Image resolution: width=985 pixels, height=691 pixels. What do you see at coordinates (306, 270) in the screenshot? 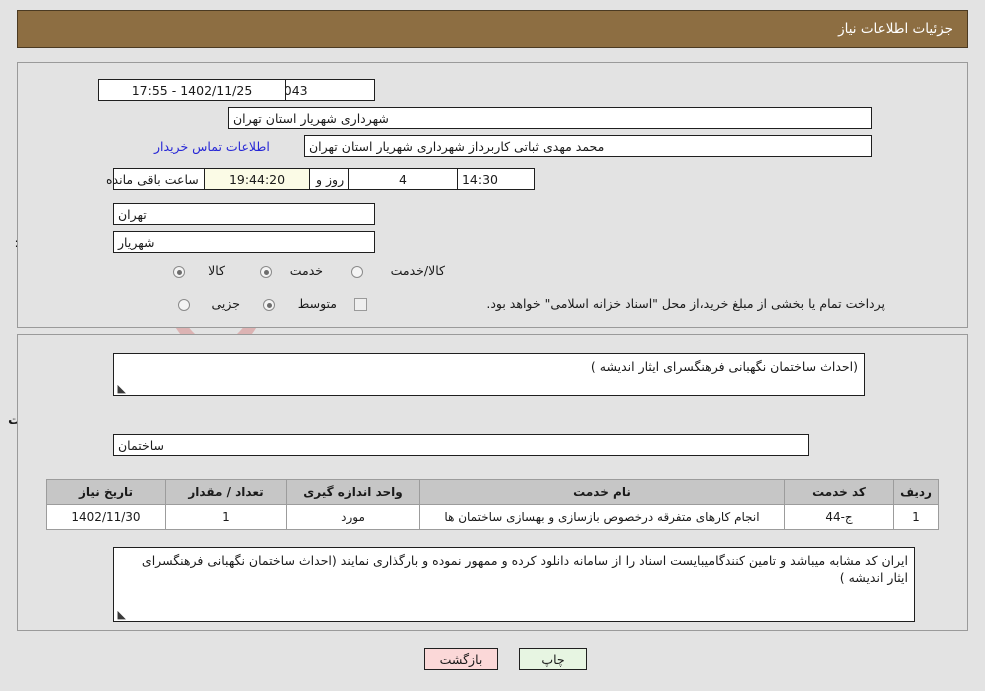
I see `radio-category-khedmat-label: خدمت` at bounding box center [306, 270].